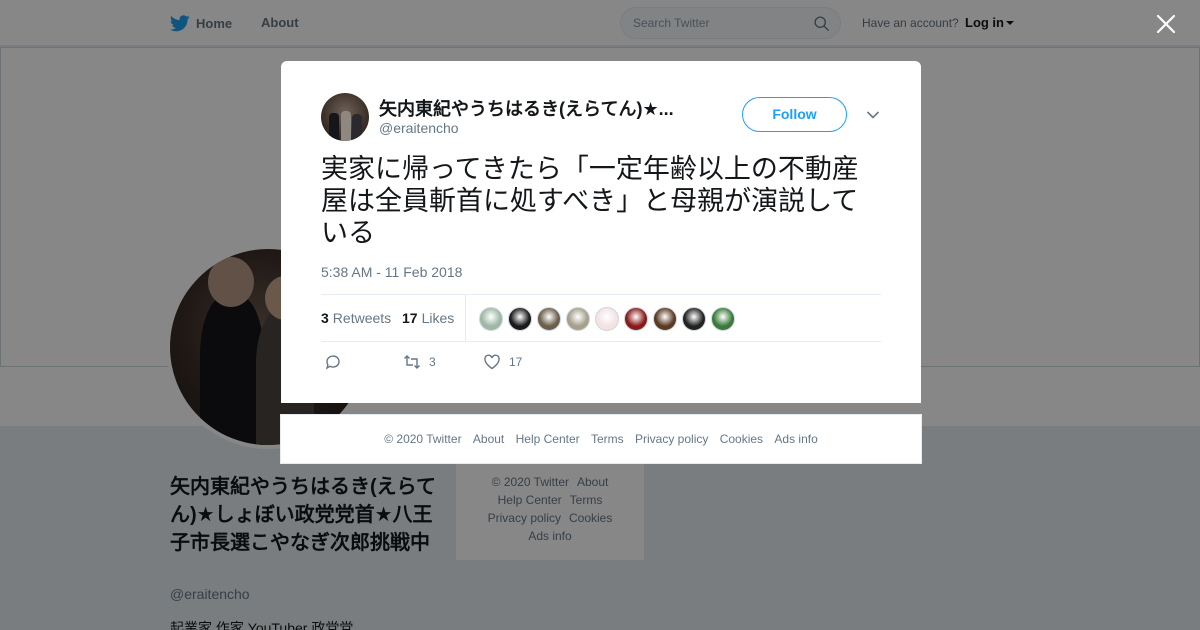  Describe the element at coordinates (423, 439) in the screenshot. I see `footer-copyright: © 2020 Twitter` at that location.